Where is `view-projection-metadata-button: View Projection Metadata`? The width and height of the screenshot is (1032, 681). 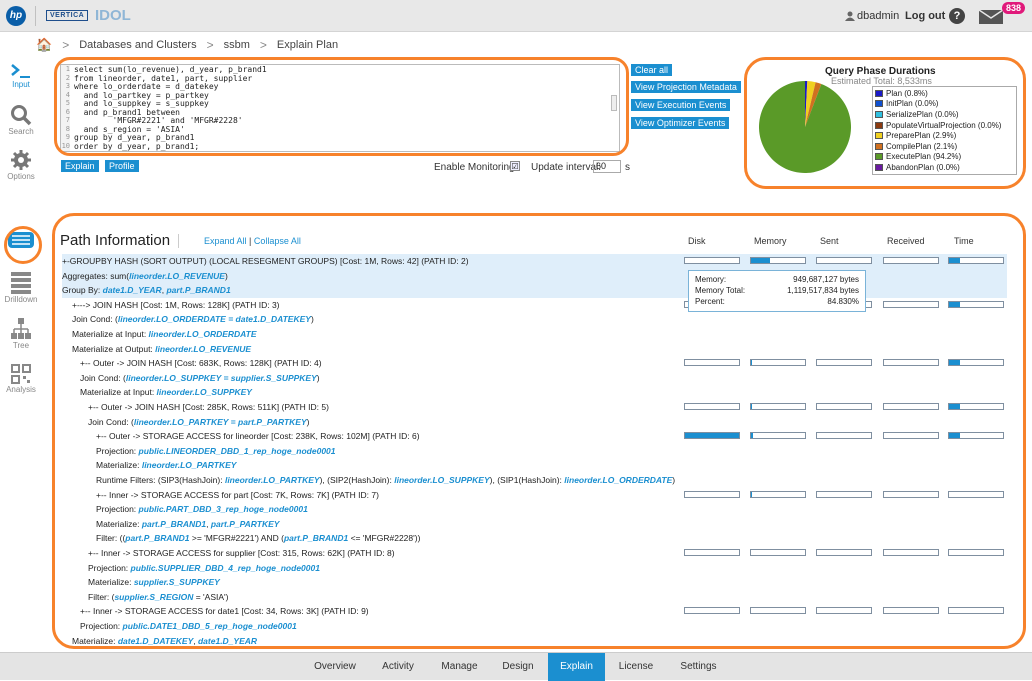 view-projection-metadata-button: View Projection Metadata is located at coordinates (686, 87).